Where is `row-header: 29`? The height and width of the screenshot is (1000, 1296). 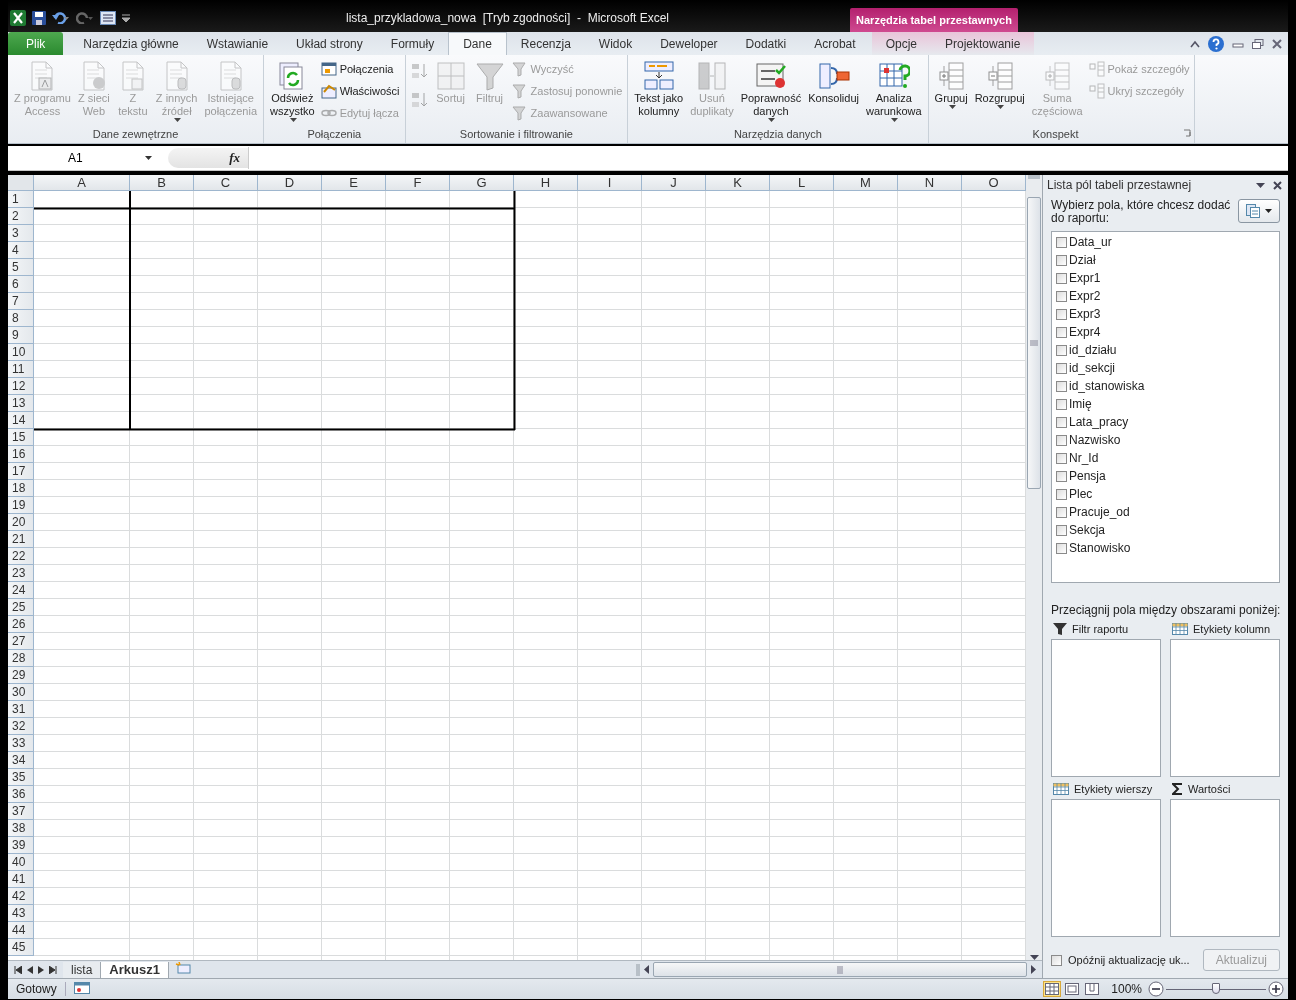 row-header: 29 is located at coordinates (21, 675).